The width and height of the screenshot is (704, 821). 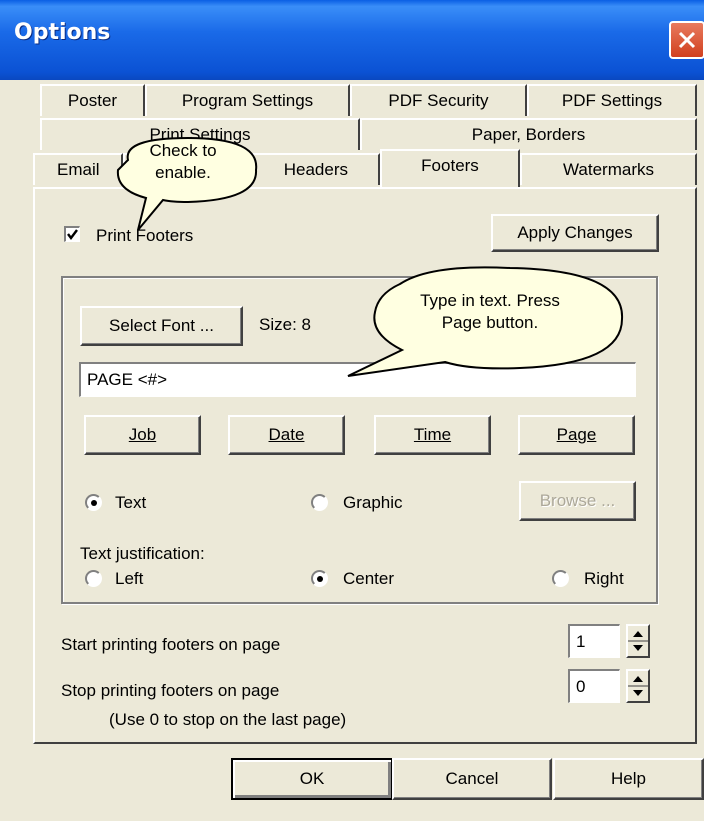 I want to click on stop-page-spinner, so click(x=638, y=686).